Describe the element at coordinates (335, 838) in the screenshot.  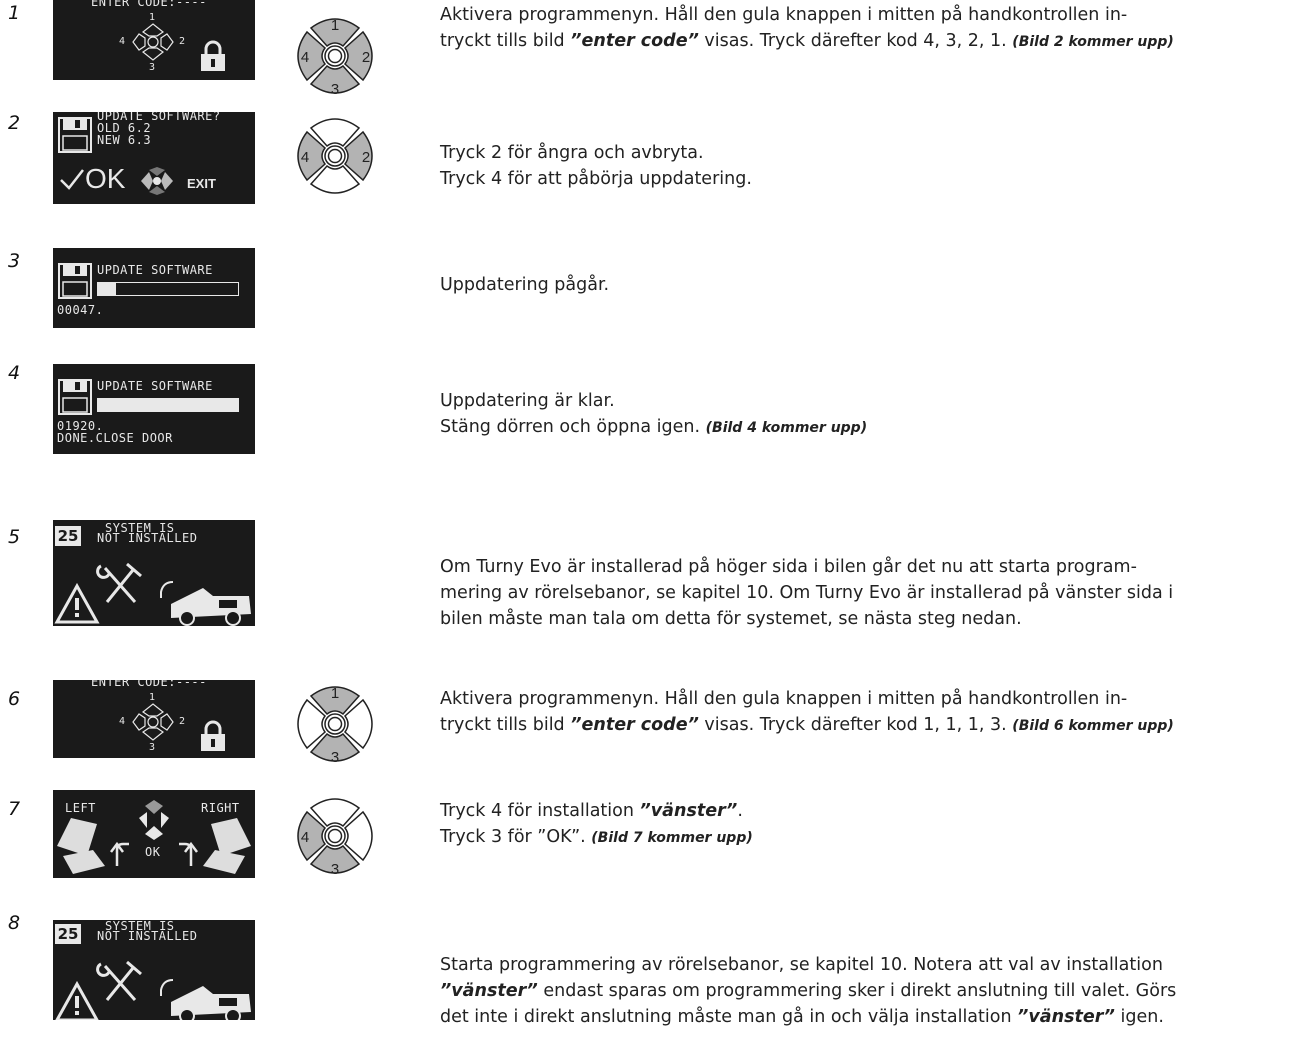
I see `dpad-4-3: 3 4` at that location.